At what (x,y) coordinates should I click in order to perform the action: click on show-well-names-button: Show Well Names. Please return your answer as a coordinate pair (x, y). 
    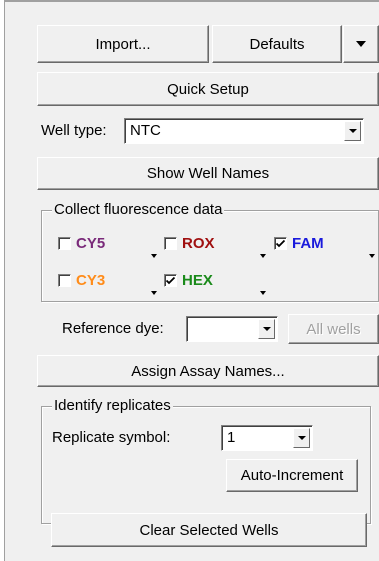
    Looking at the image, I should click on (208, 173).